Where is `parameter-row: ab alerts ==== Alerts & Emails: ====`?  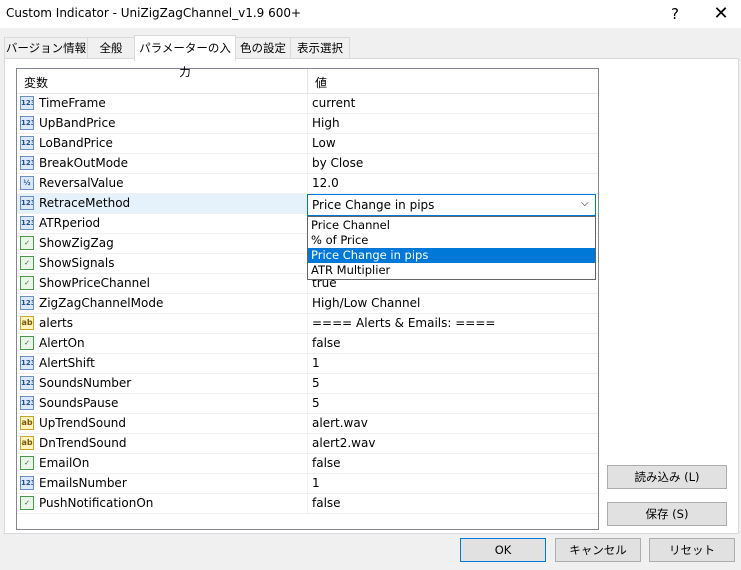 parameter-row: ab alerts ==== Alerts & Emails: ==== is located at coordinates (307, 324).